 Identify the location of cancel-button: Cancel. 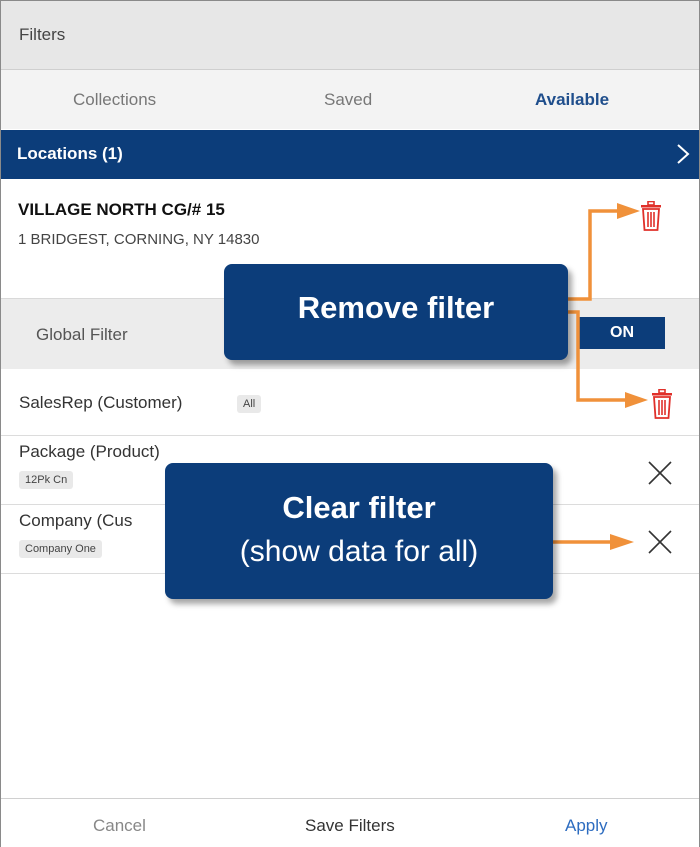
(119, 826).